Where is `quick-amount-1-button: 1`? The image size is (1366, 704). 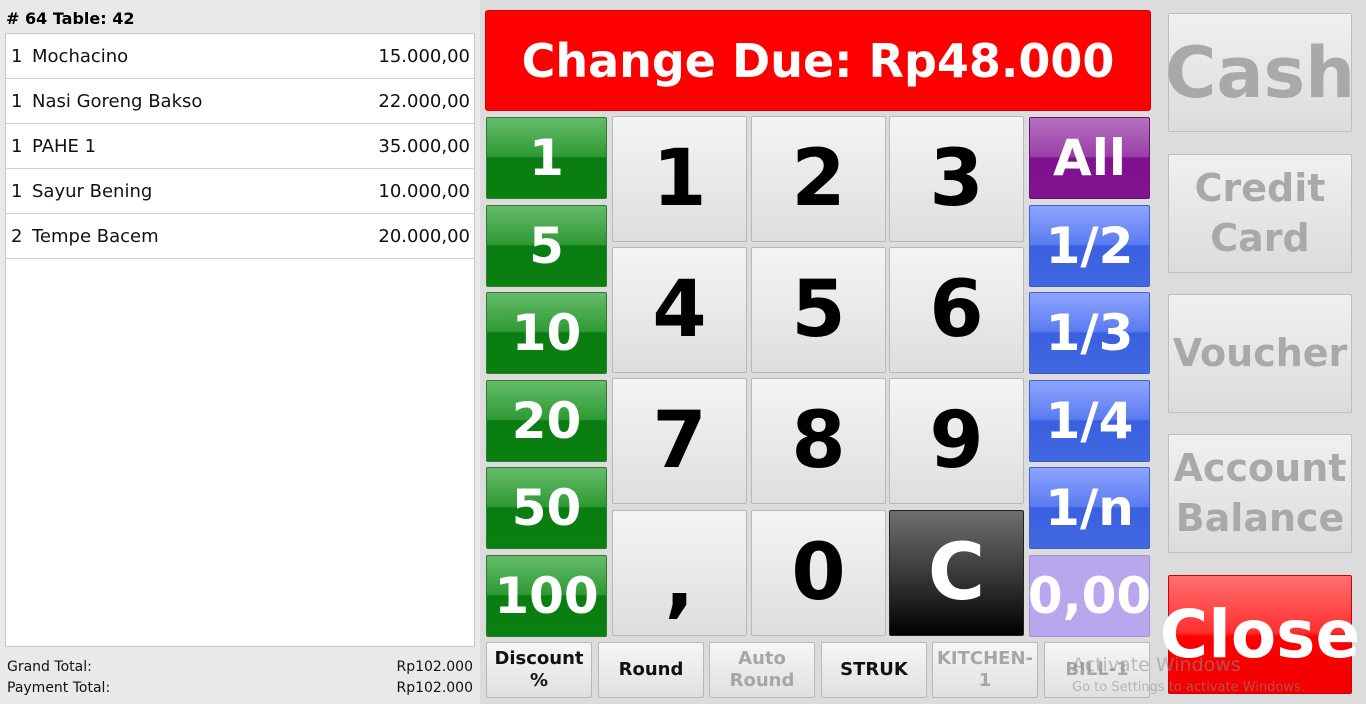 quick-amount-1-button: 1 is located at coordinates (546, 158).